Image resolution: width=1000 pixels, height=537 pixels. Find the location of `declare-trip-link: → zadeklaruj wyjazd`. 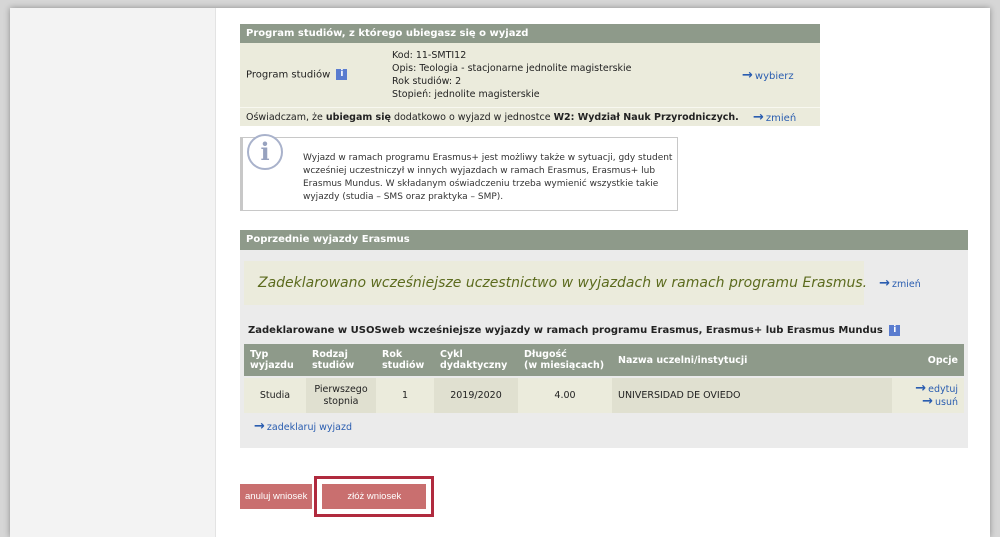

declare-trip-link: → zadeklaruj wyjazd is located at coordinates (303, 426).